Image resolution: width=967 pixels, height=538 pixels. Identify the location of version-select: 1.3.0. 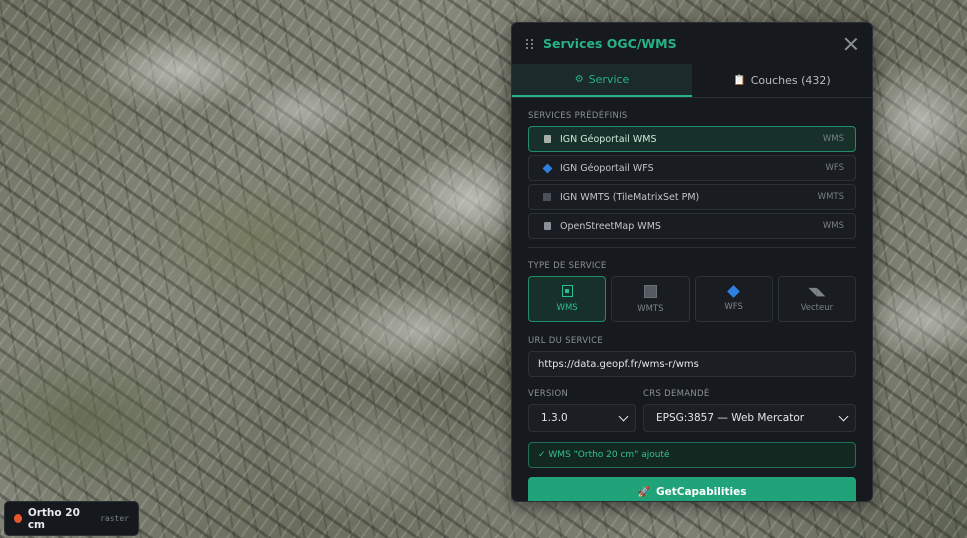
(582, 418).